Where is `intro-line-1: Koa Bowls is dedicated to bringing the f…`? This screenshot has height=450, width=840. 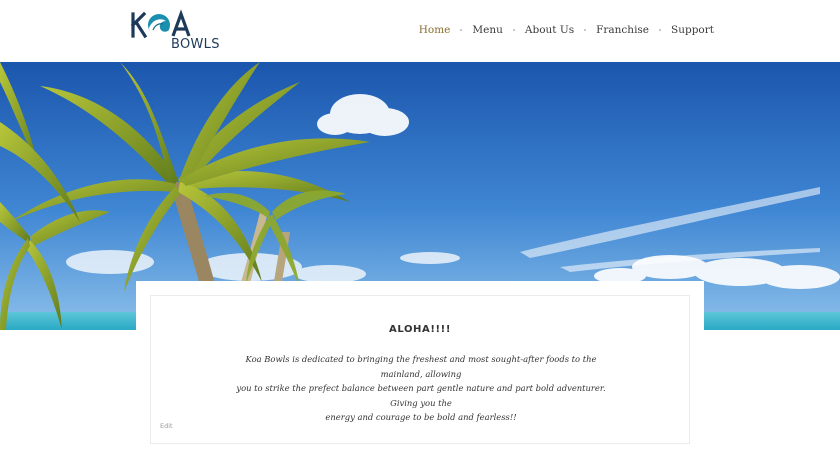 intro-line-1: Koa Bowls is dedicated to bringing the f… is located at coordinates (421, 366).